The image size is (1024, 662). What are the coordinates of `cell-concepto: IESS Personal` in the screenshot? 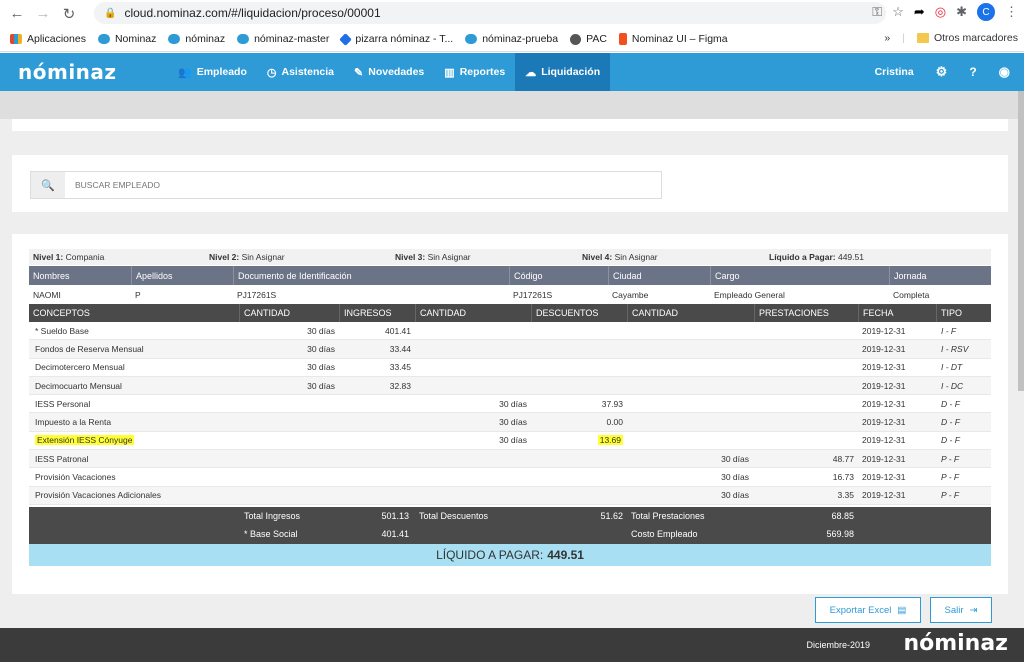 It's located at (63, 403).